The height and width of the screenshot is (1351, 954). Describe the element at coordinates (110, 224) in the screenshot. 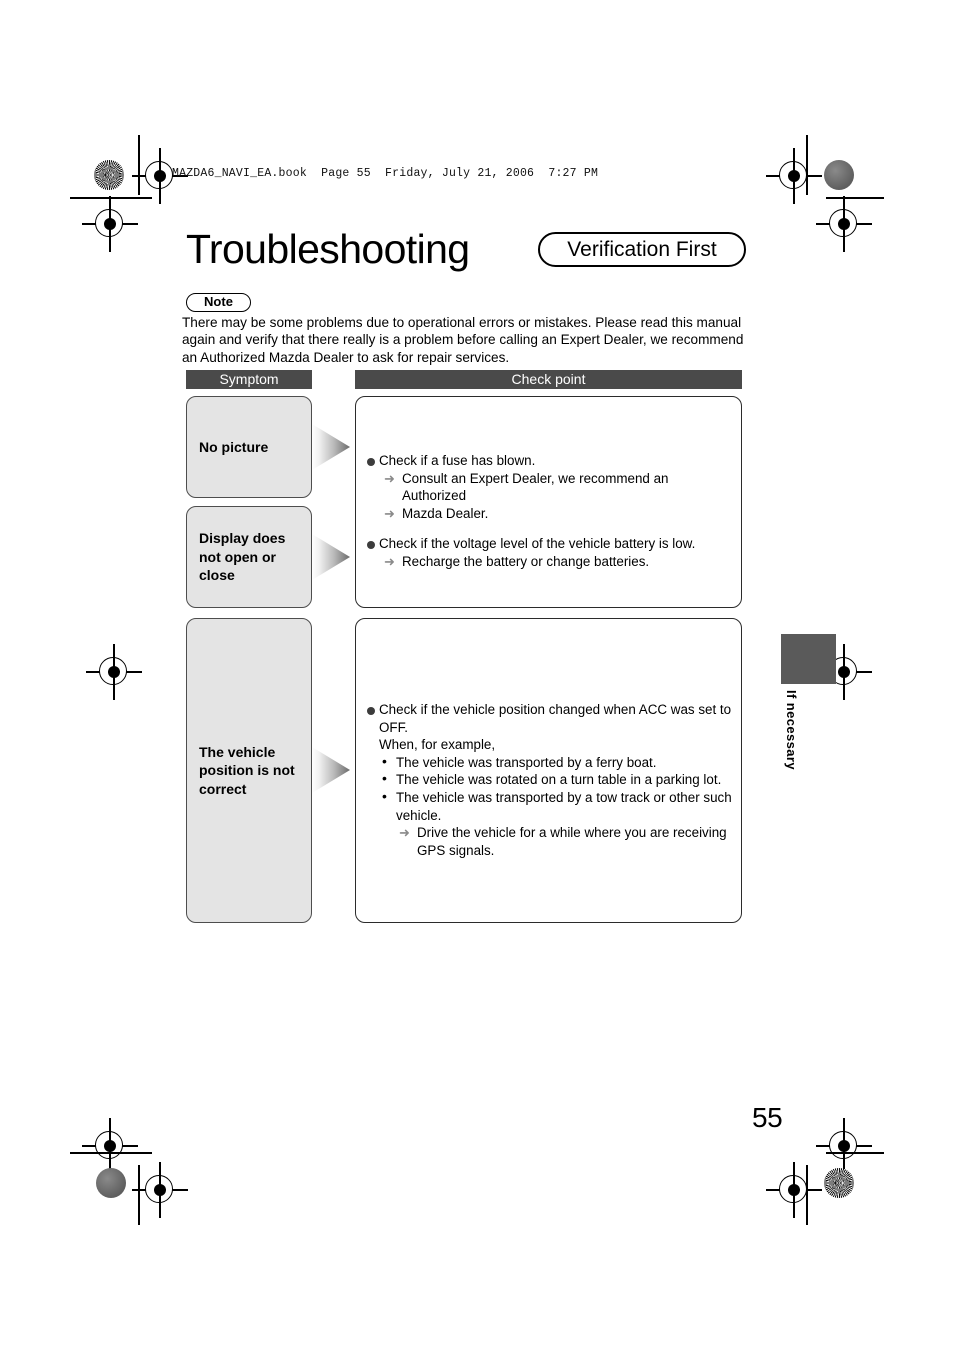

I see `registration-crosshair-top-left-b` at that location.